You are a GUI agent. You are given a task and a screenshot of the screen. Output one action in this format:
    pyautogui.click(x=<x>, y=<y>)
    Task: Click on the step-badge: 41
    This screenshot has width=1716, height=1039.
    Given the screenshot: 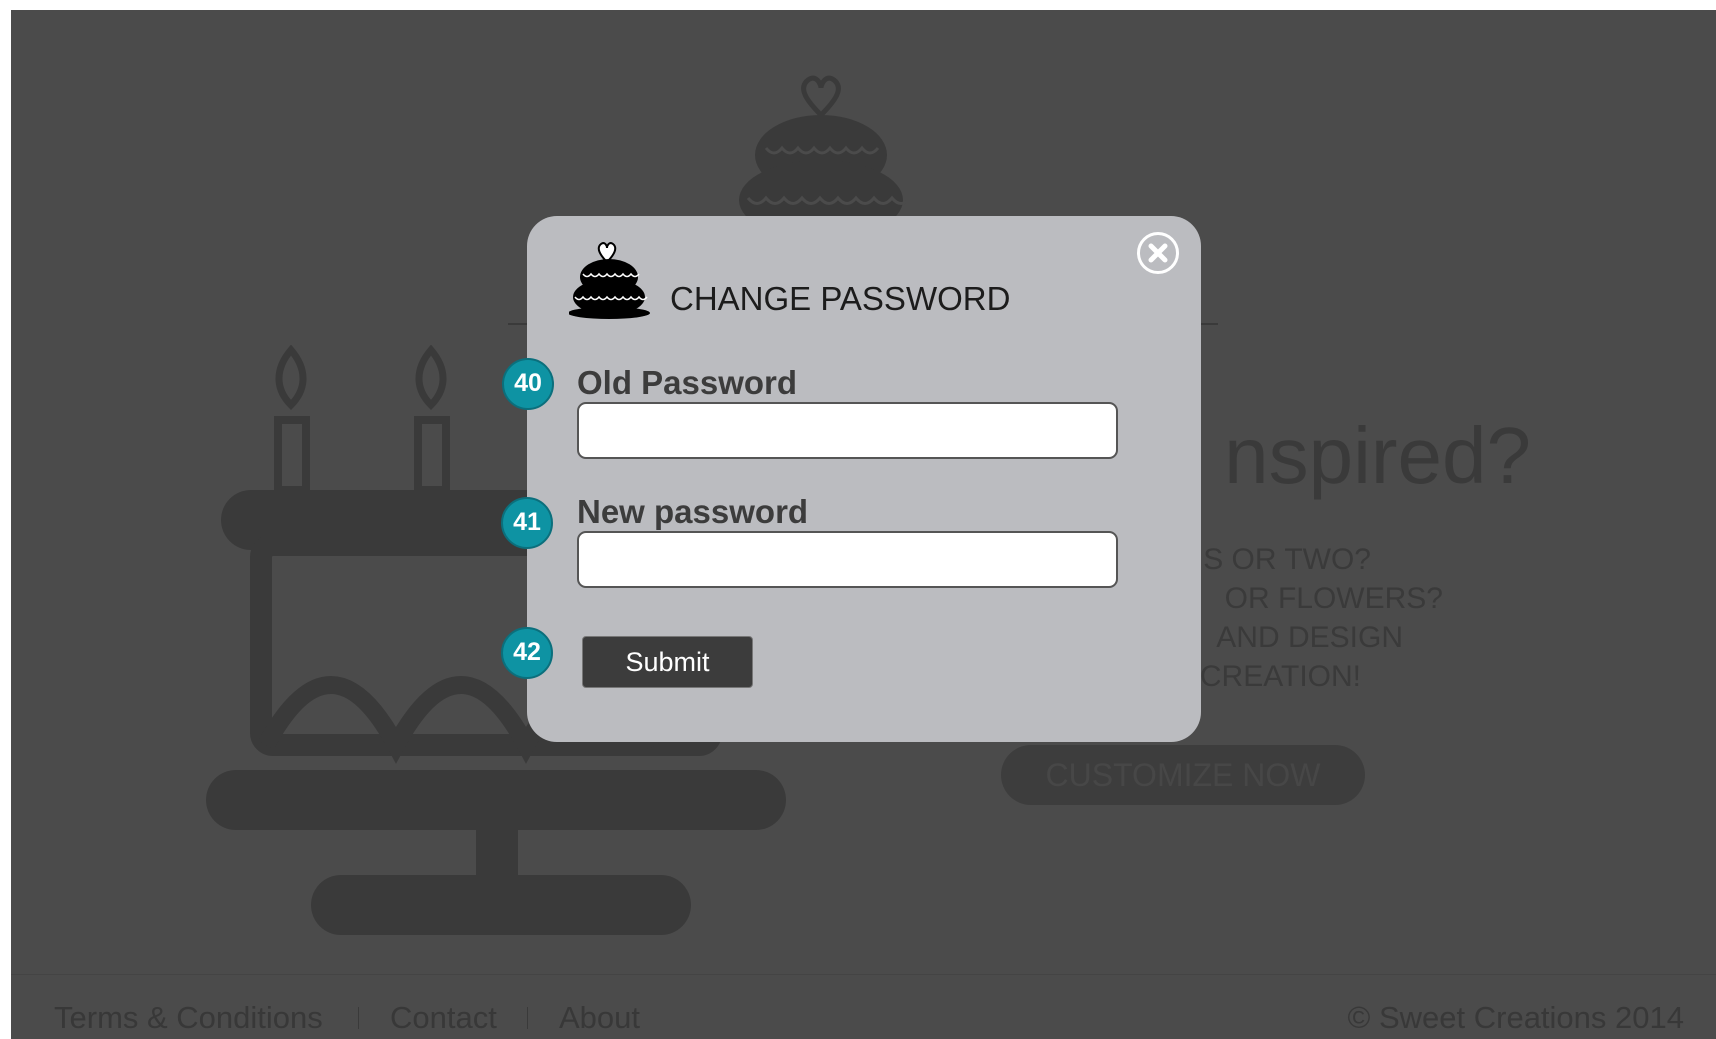 What is the action you would take?
    pyautogui.click(x=527, y=523)
    